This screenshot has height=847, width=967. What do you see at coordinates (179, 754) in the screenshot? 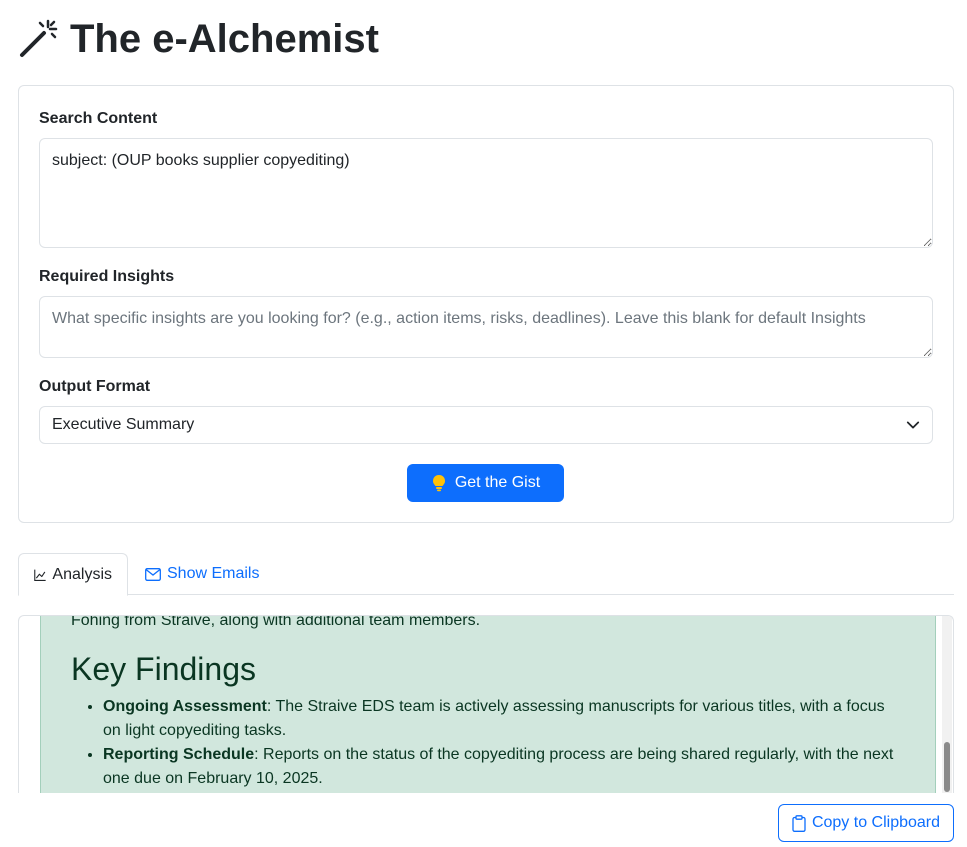
I see `finding-title: Reporting Schedule` at bounding box center [179, 754].